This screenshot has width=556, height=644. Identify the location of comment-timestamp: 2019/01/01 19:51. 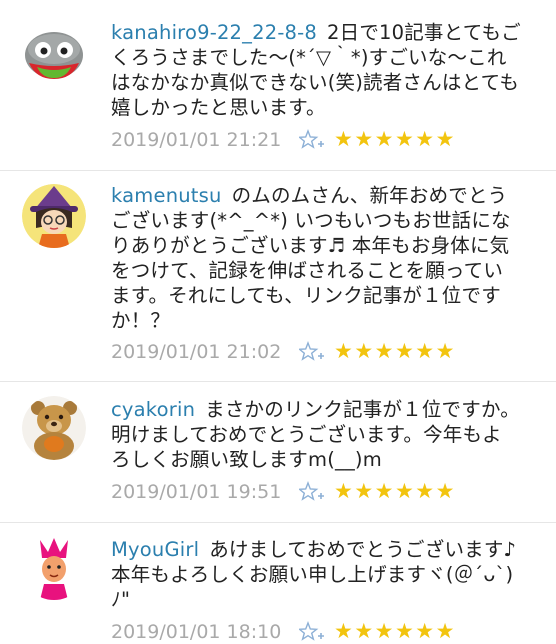
(196, 492).